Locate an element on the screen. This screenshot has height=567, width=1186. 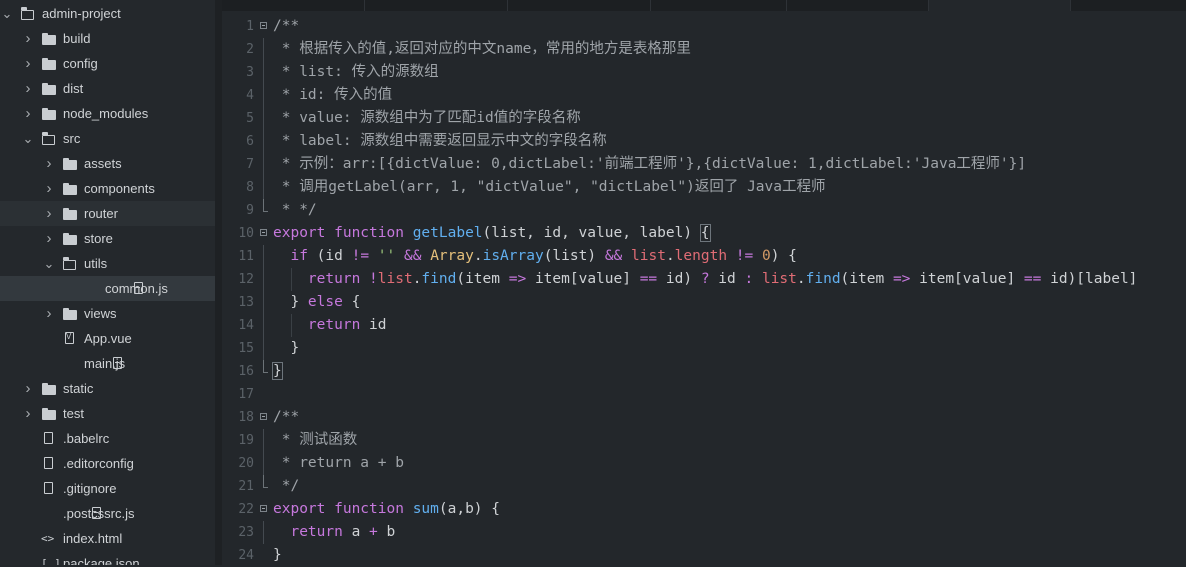
code-line: 6 * label: 源数组中需要返回显示中文的字段名称 is located at coordinates (704, 141).